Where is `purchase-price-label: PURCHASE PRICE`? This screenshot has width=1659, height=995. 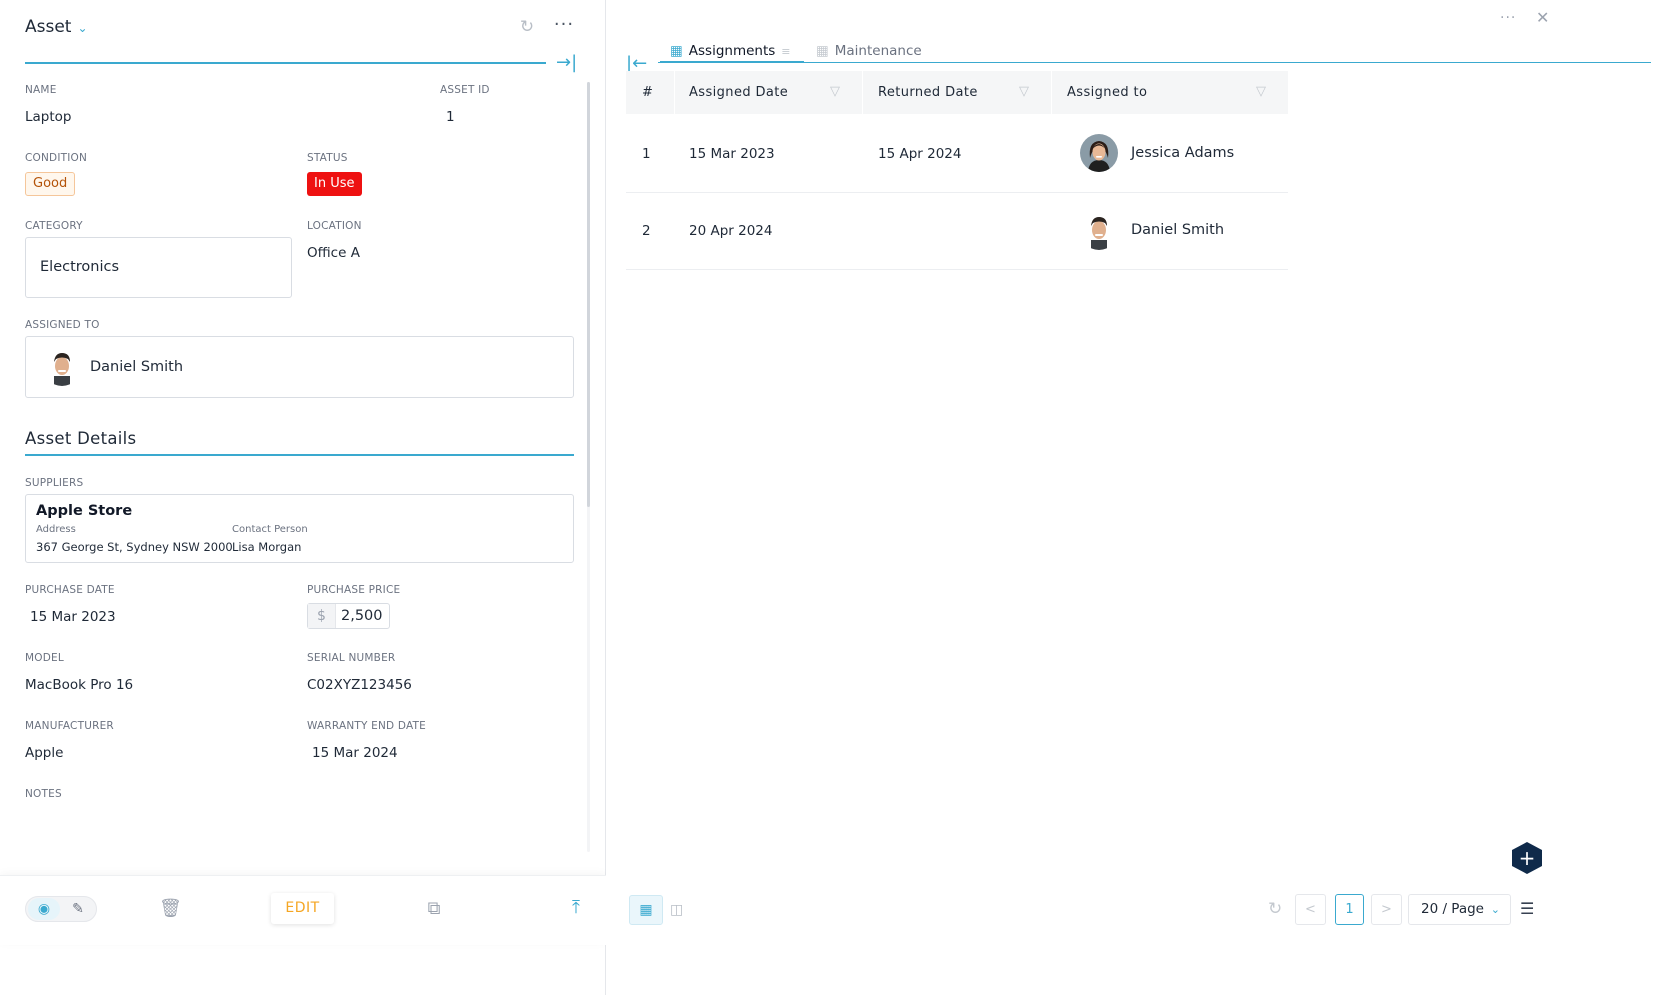
purchase-price-label: PURCHASE PRICE is located at coordinates (354, 590).